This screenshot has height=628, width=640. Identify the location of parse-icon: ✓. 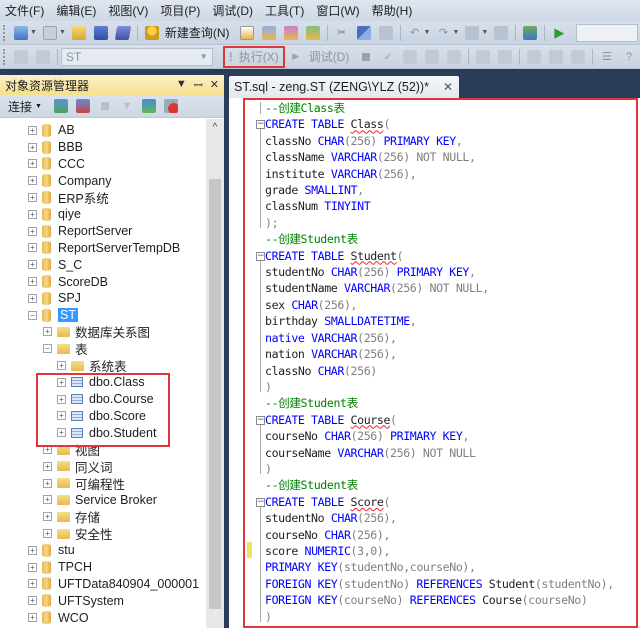
(388, 57).